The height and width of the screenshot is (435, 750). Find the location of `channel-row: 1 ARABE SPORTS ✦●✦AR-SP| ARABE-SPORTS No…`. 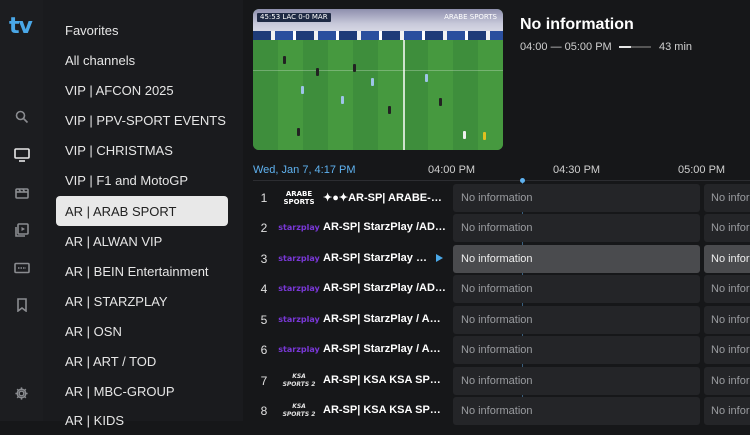

channel-row: 1 ARABE SPORTS ✦●✦AR-SP| ARABE-SPORTS No… is located at coordinates (501, 198).